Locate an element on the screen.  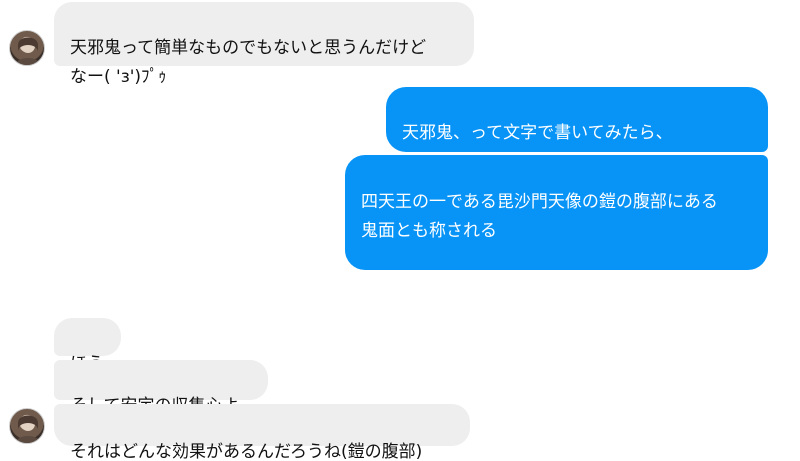
message-bubble-outgoing: 天邪鬼、って文字で書いてみたら、 なんか気になったので、ウィキってみた。 is located at coordinates (577, 129).